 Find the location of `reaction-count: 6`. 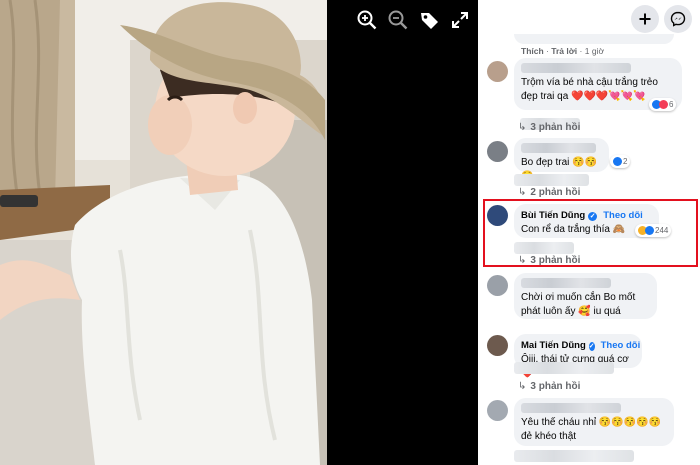

reaction-count: 6 is located at coordinates (663, 104).